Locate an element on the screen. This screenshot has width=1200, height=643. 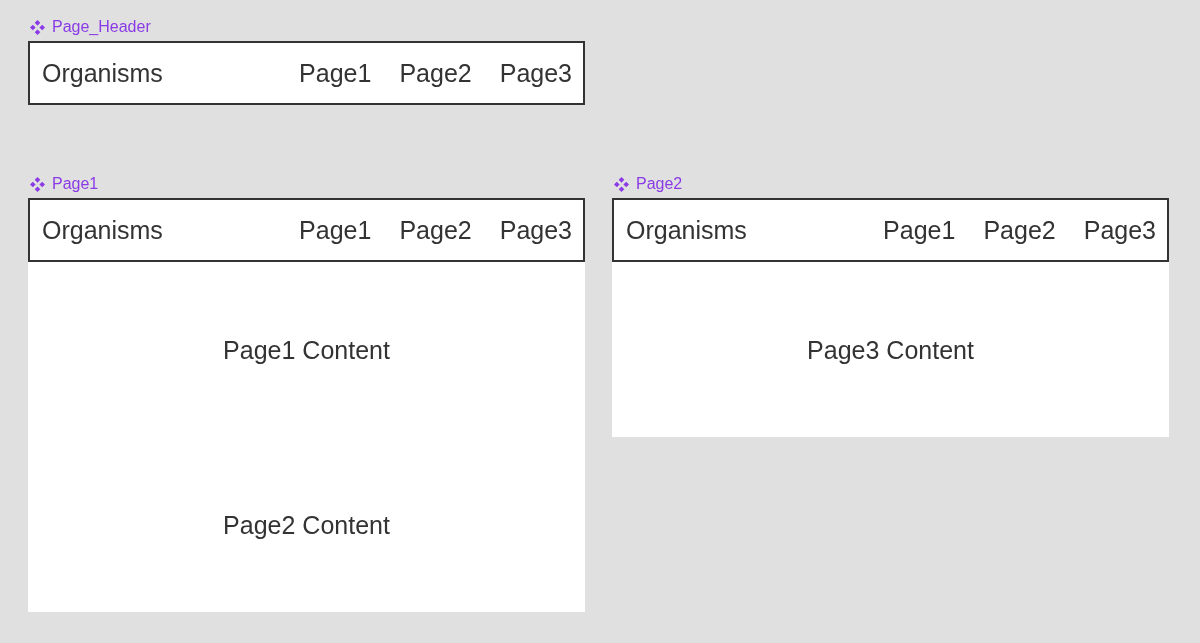
component-label: Page_Header is located at coordinates (101, 27).